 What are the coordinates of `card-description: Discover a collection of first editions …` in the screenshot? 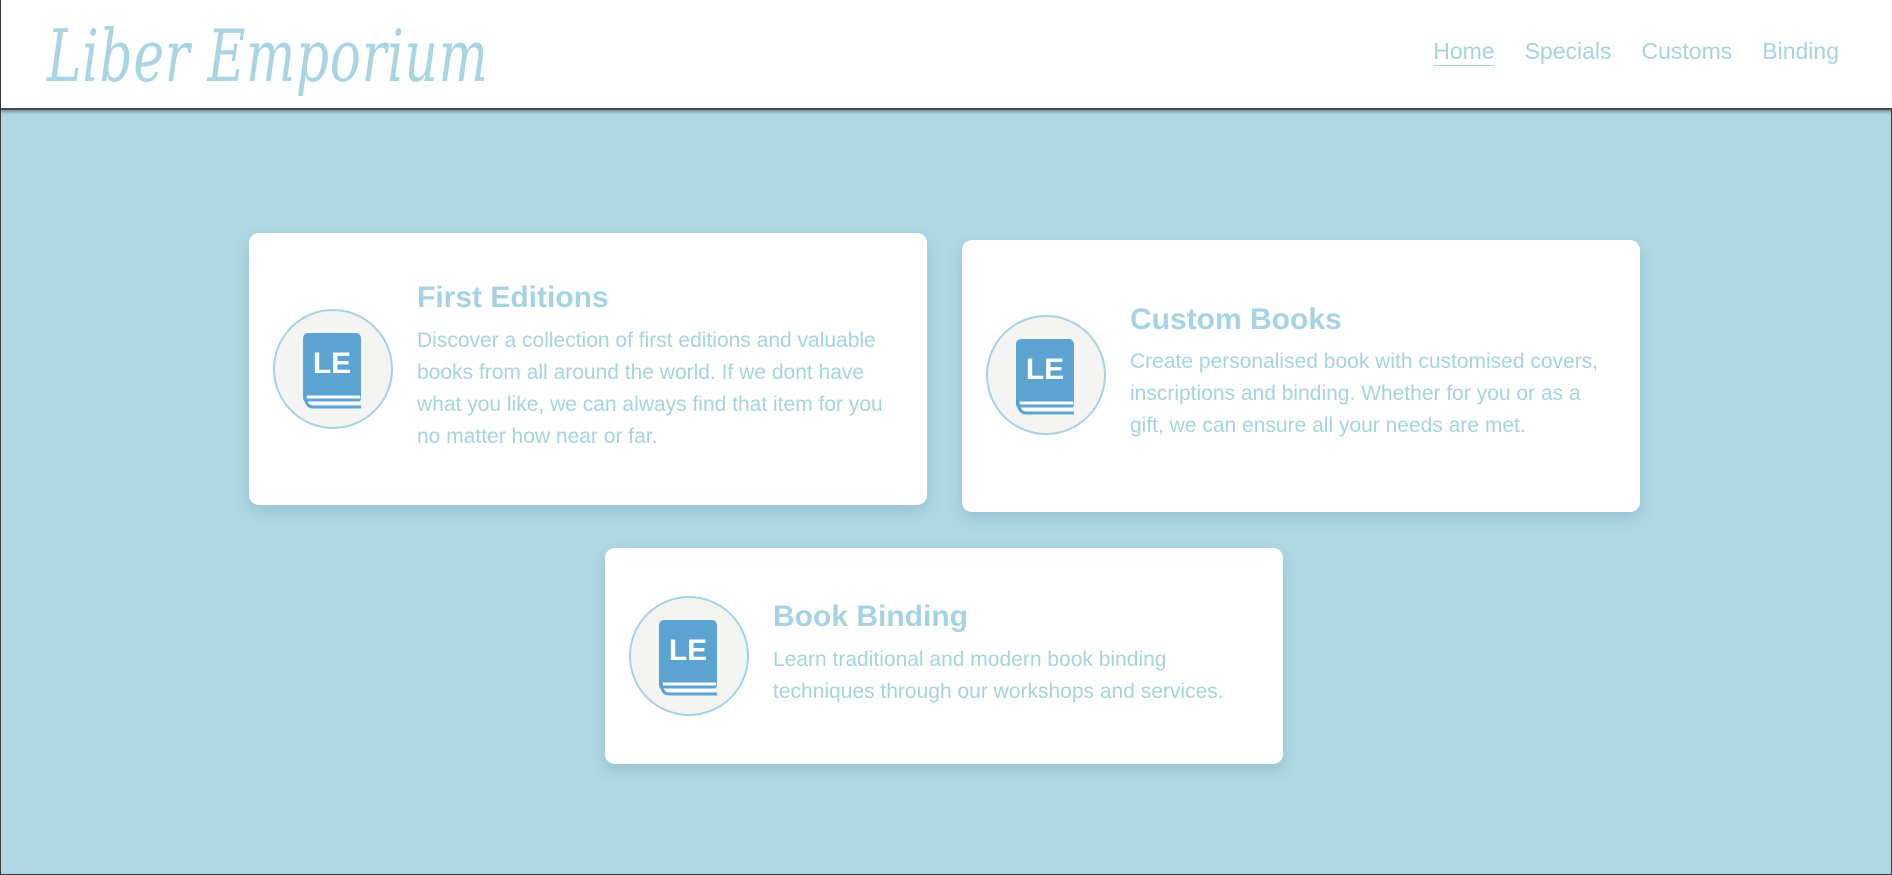 It's located at (650, 388).